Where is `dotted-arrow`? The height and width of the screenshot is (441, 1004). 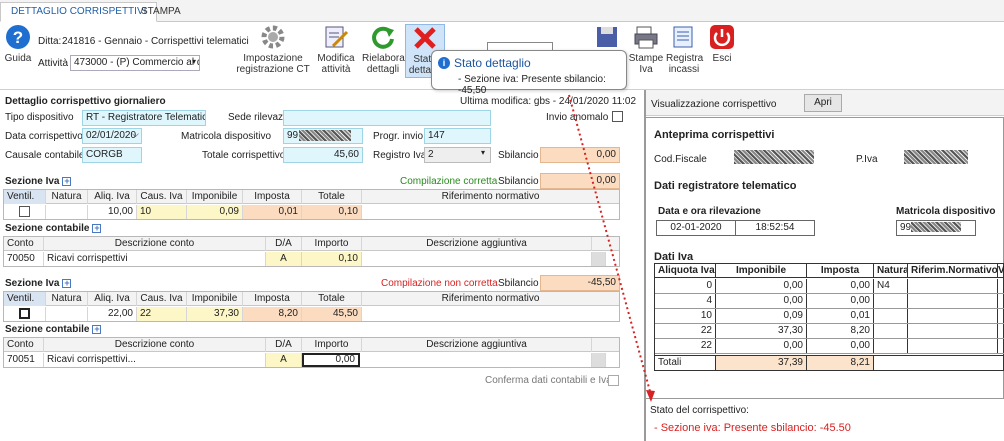
dotted-arrow is located at coordinates (611, 248).